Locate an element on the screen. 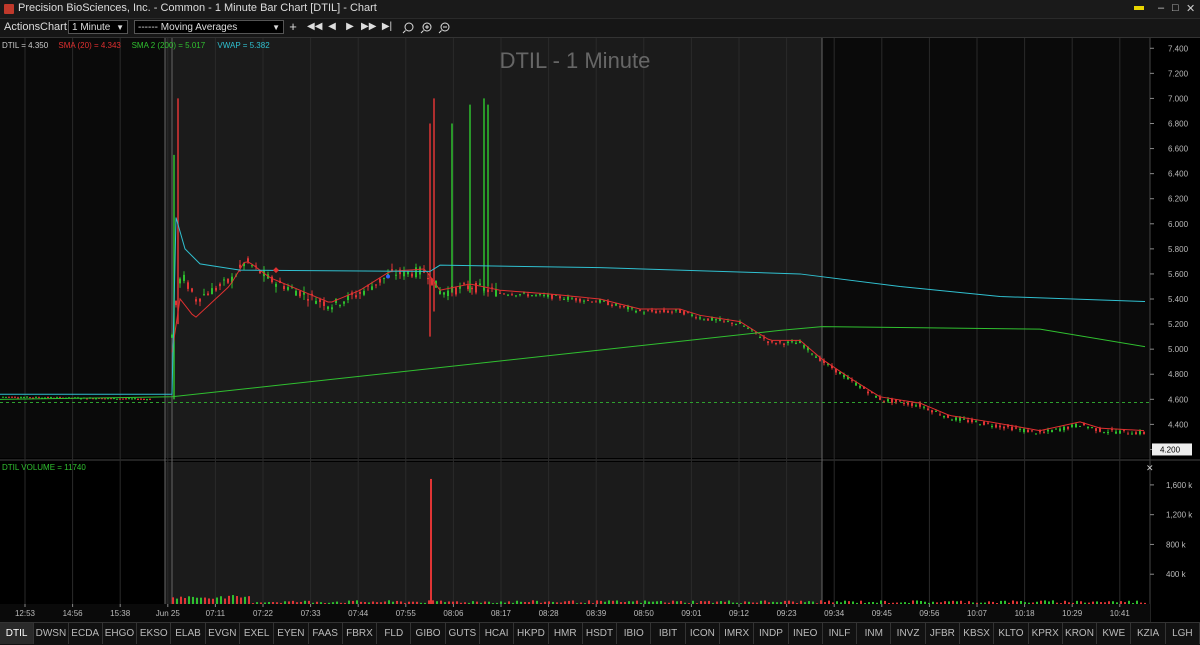 The height and width of the screenshot is (645, 1200). symbol-tab-jfbr: JFBR is located at coordinates (943, 633).